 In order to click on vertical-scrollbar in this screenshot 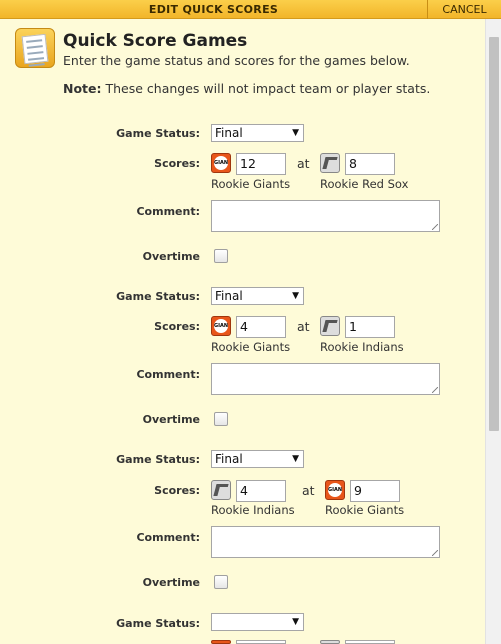, I will do `click(493, 331)`.